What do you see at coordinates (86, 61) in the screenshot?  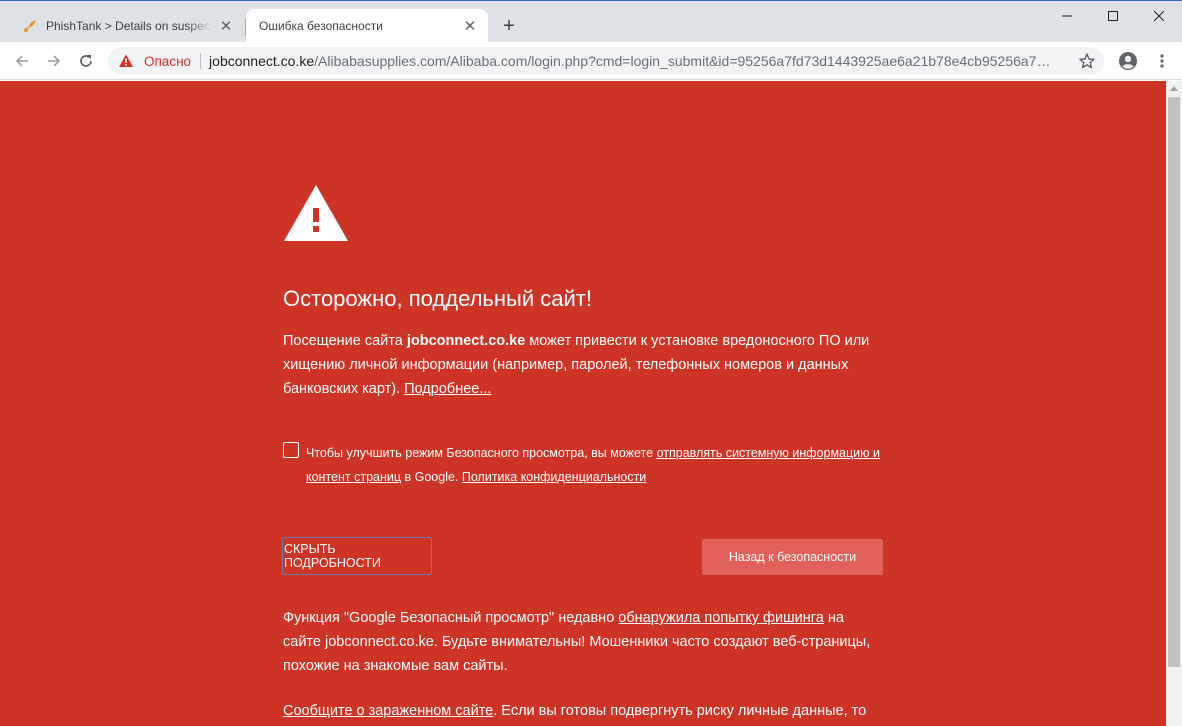 I see `reload-icon` at bounding box center [86, 61].